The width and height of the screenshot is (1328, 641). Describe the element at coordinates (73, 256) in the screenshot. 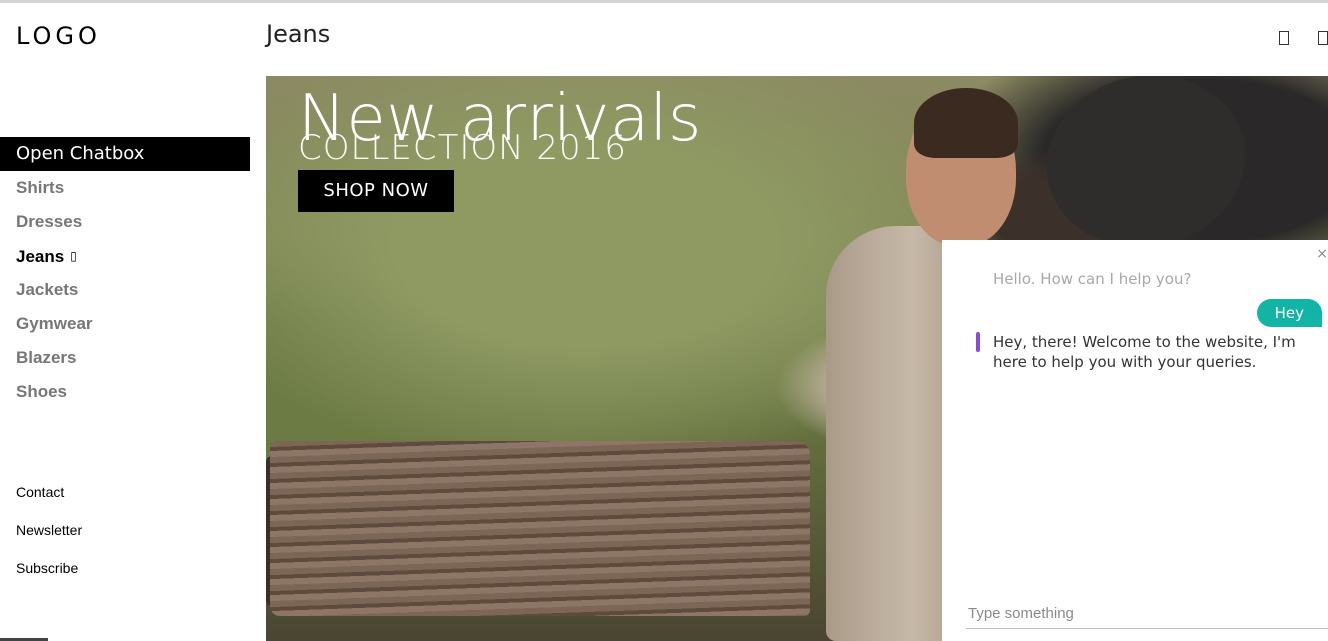

I see `submenu-indicator-icon: ▯` at that location.